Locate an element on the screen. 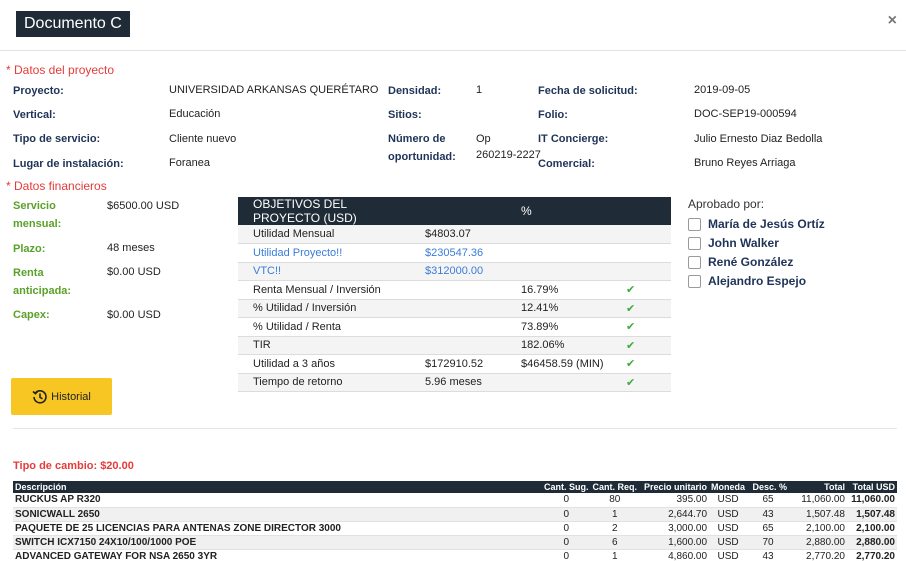 The width and height of the screenshot is (906, 561). close-icon: × is located at coordinates (892, 21).